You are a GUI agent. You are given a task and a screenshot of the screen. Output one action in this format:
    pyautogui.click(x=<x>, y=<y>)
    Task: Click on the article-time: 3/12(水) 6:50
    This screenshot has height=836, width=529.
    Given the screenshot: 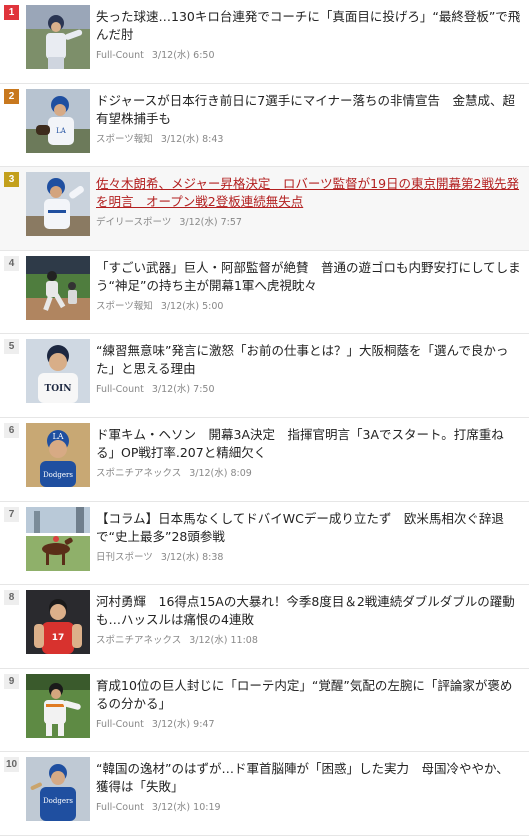 What is the action you would take?
    pyautogui.click(x=183, y=55)
    